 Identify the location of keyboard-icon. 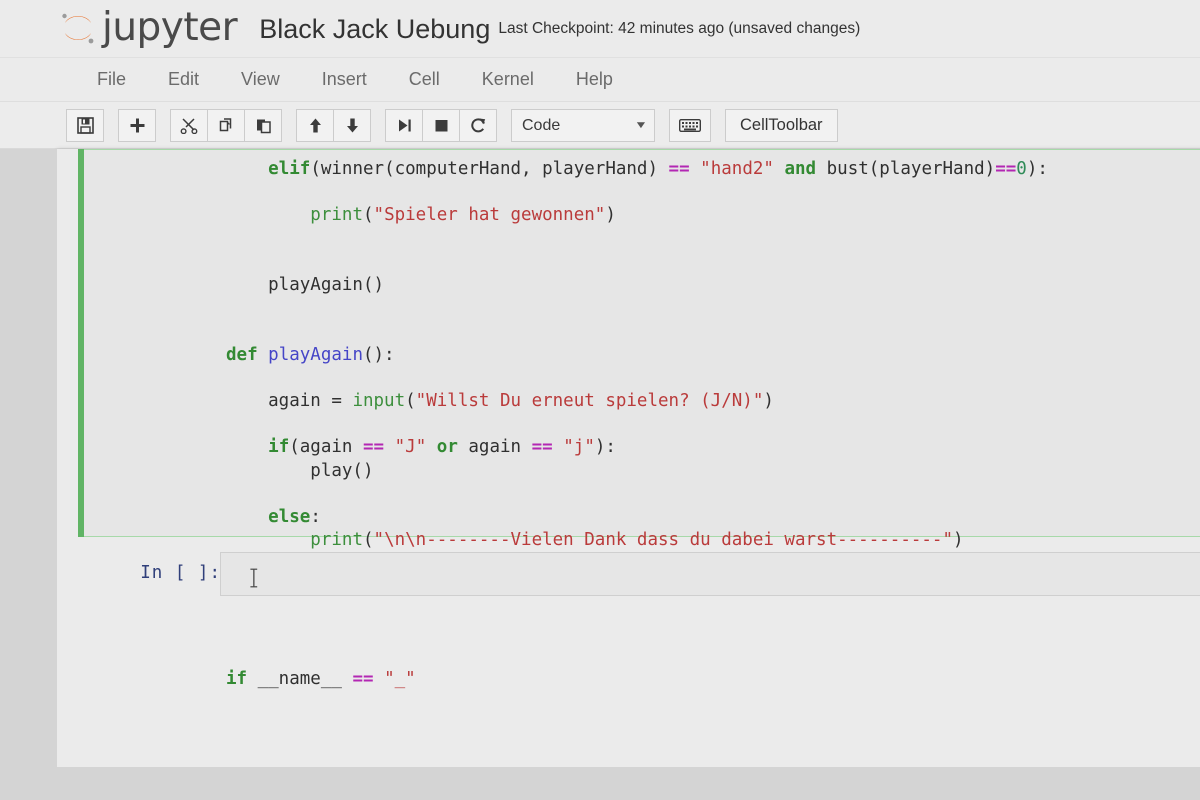
(690, 125).